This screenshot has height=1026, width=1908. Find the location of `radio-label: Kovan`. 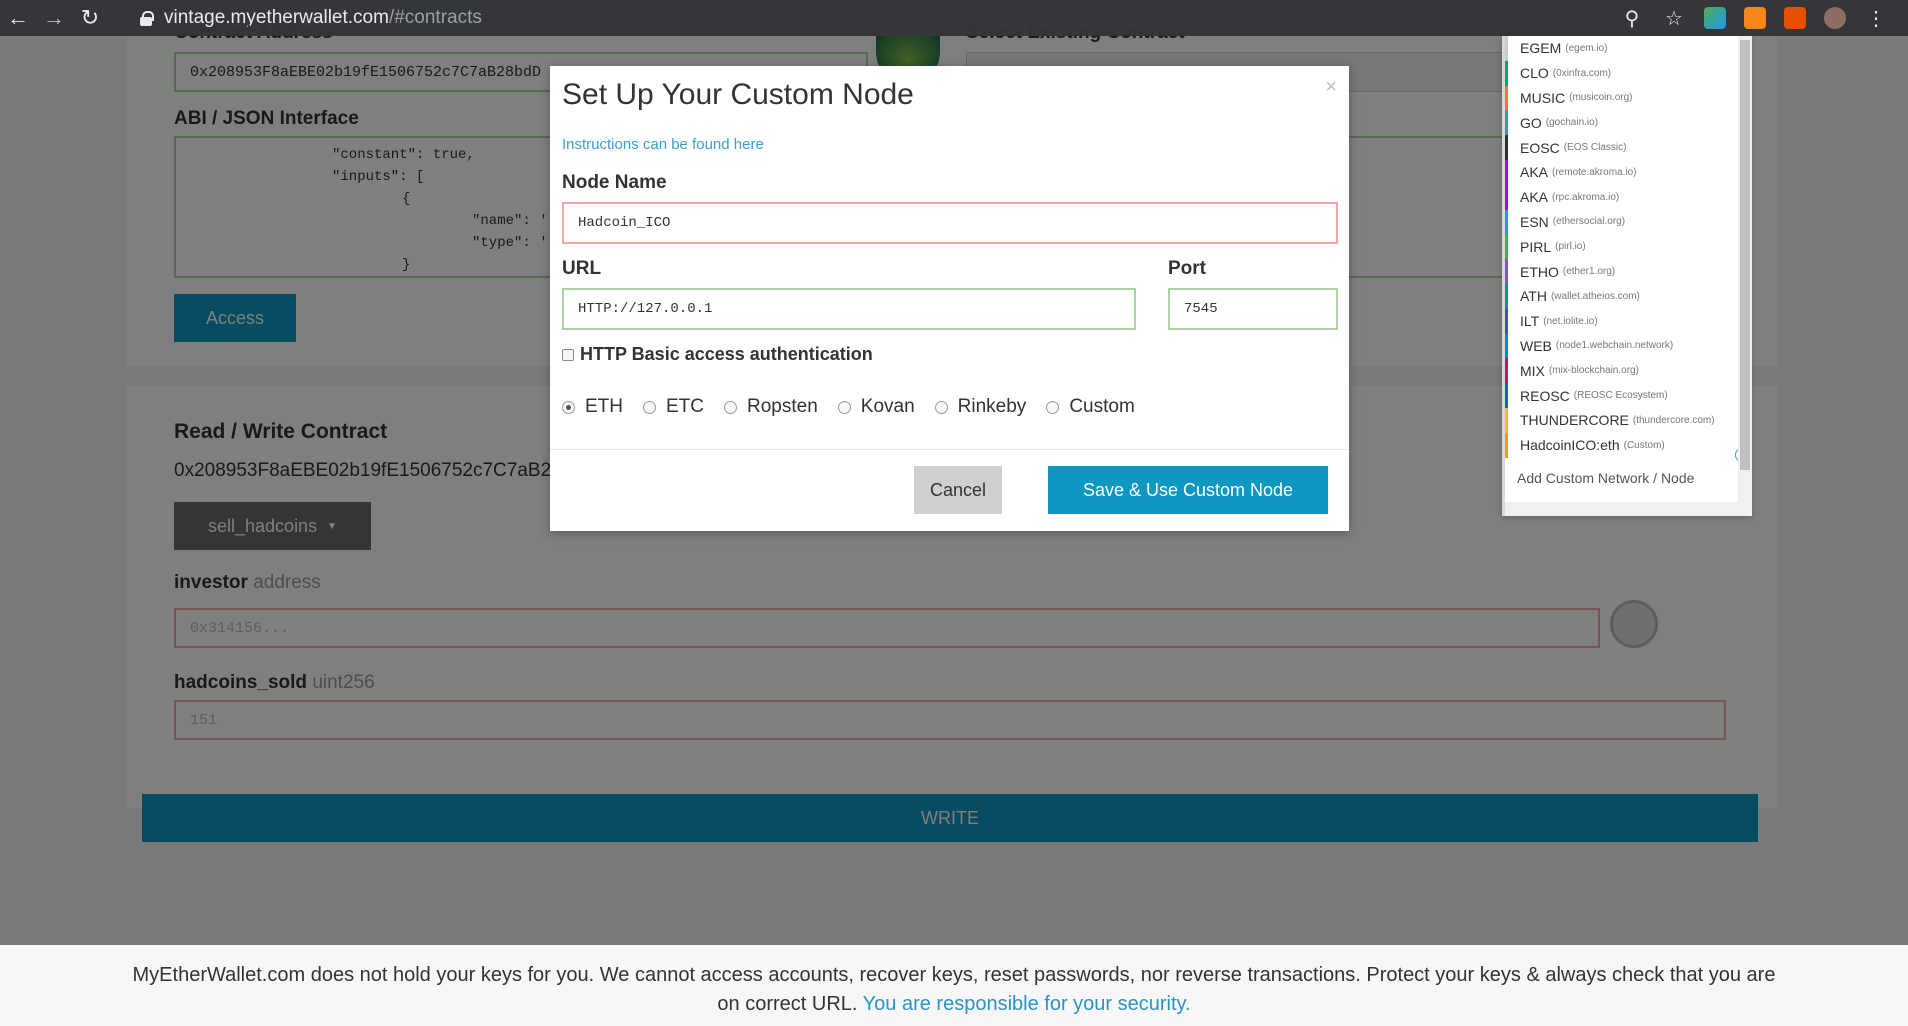

radio-label: Kovan is located at coordinates (887, 406).